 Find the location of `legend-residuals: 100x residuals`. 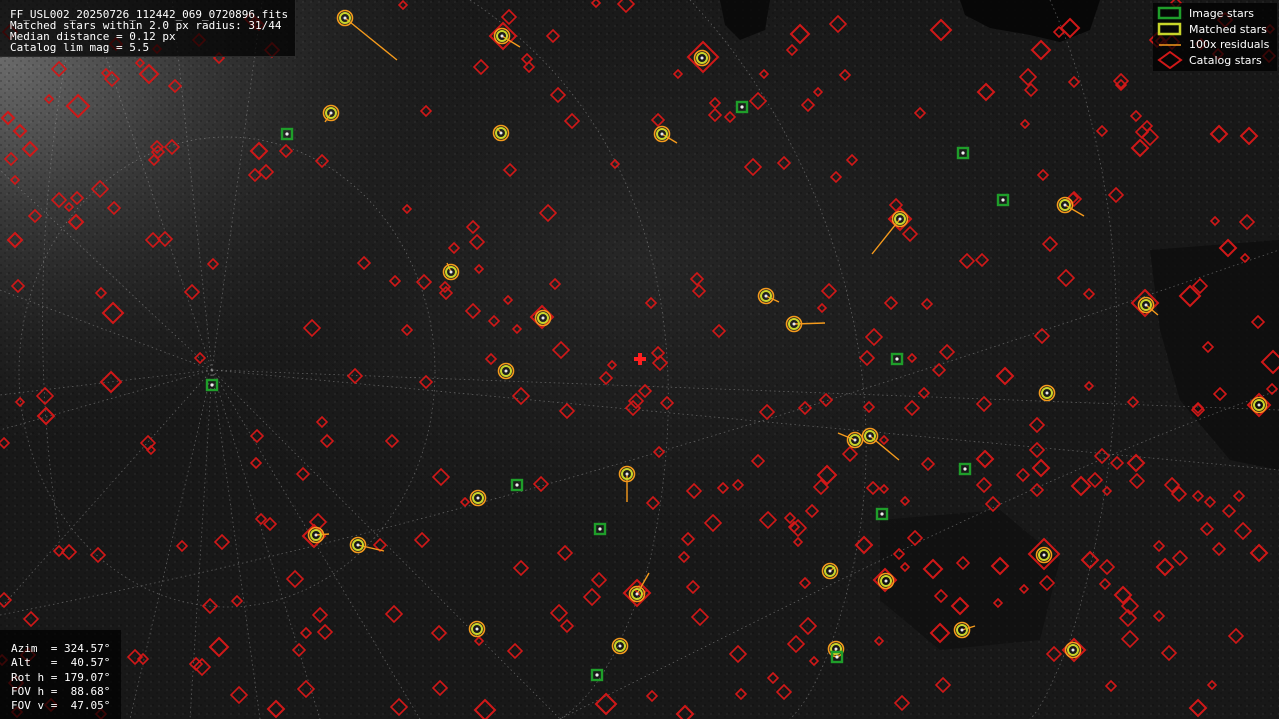

legend-residuals: 100x residuals is located at coordinates (1215, 44).